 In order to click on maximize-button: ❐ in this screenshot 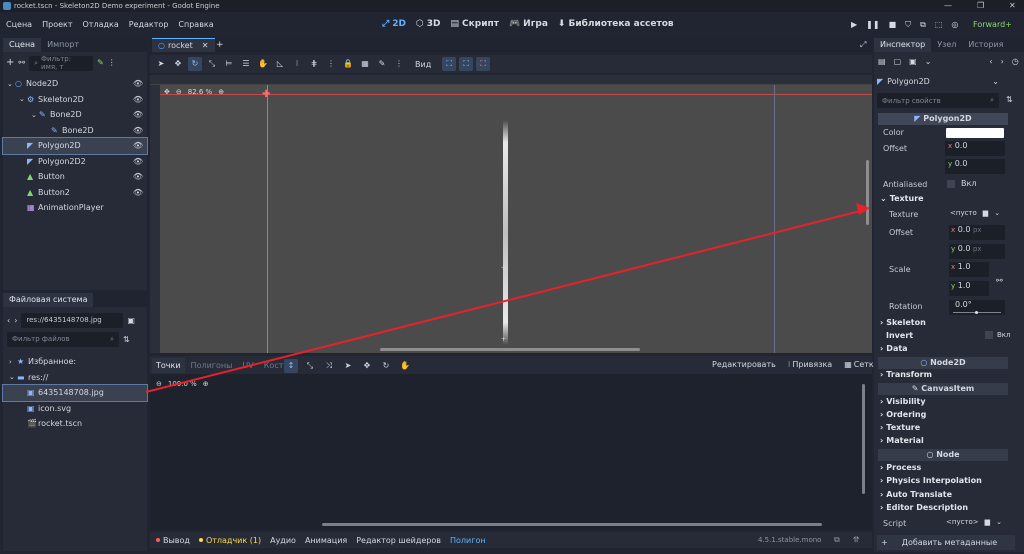, I will do `click(980, 6)`.